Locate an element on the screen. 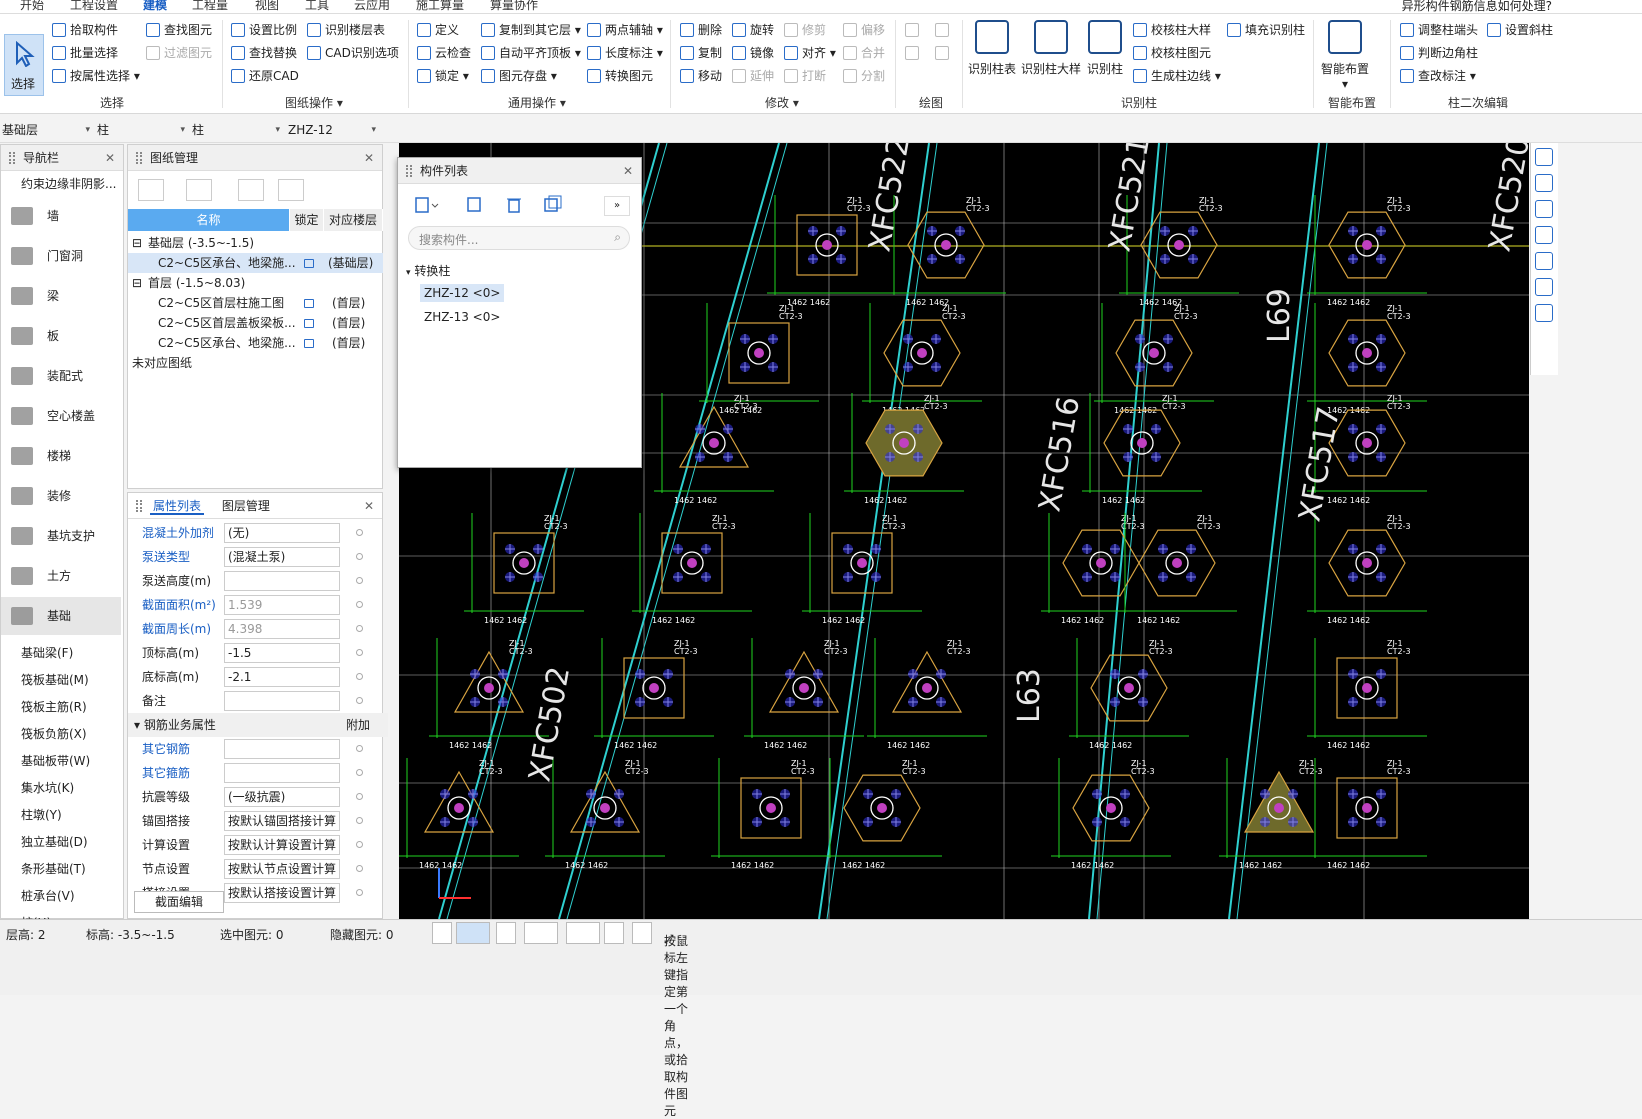 This screenshot has height=1119, width=1642. view-2d-icon is located at coordinates (1544, 157).